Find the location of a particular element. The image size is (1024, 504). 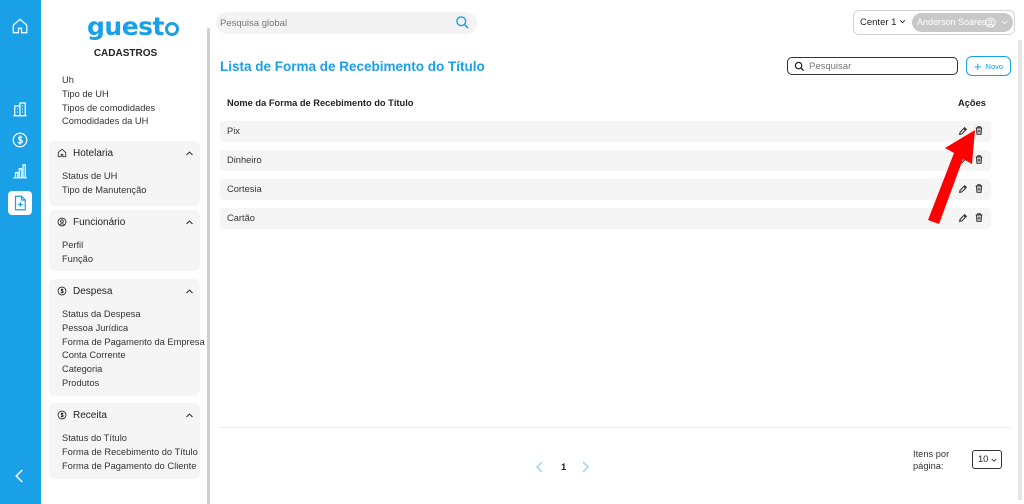

left-rail is located at coordinates (20, 252).